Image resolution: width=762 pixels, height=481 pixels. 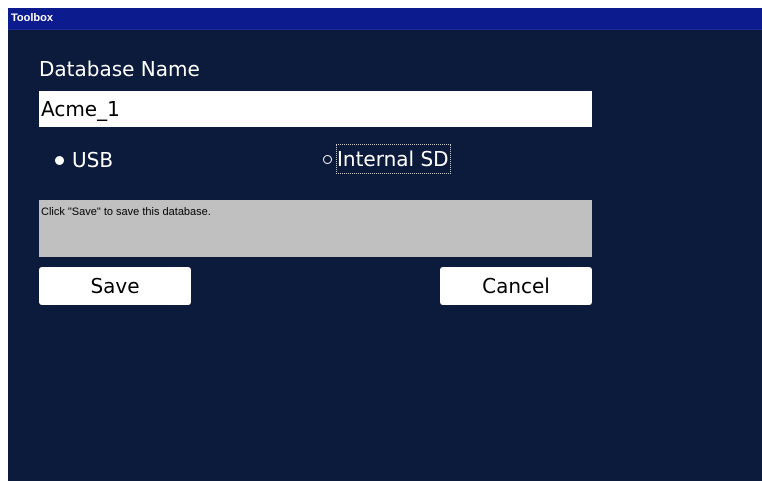 I want to click on internal-sd-radio: Internal SD, so click(x=387, y=159).